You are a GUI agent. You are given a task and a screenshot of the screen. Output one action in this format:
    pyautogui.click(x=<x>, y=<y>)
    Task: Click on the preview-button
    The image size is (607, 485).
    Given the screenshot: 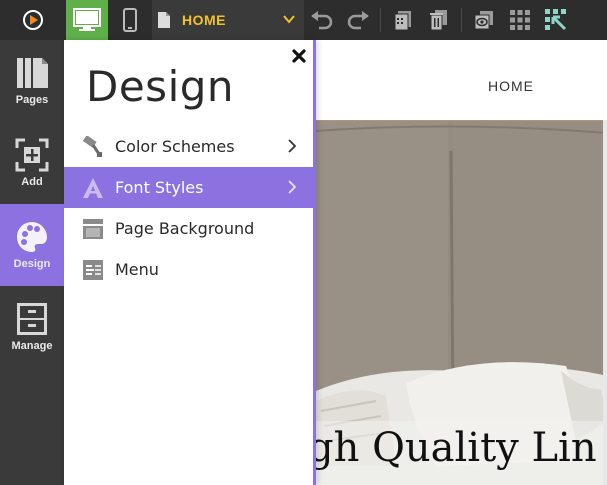 What is the action you would take?
    pyautogui.click(x=484, y=20)
    